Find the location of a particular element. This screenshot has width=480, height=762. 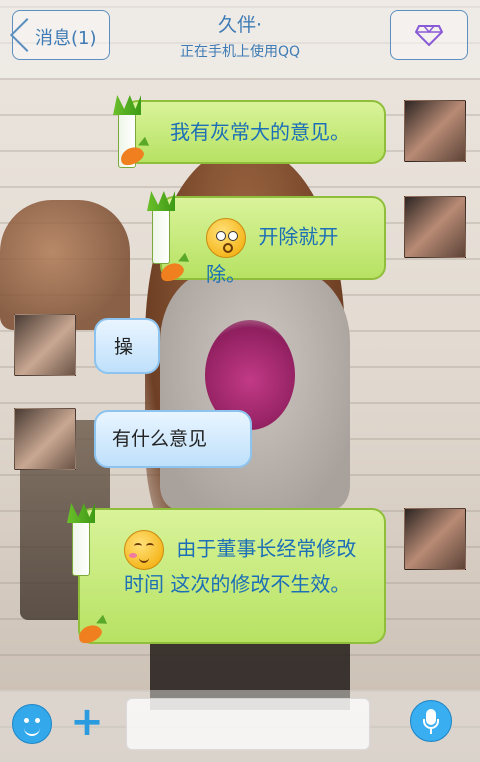

lamp-shade is located at coordinates (65, 265).